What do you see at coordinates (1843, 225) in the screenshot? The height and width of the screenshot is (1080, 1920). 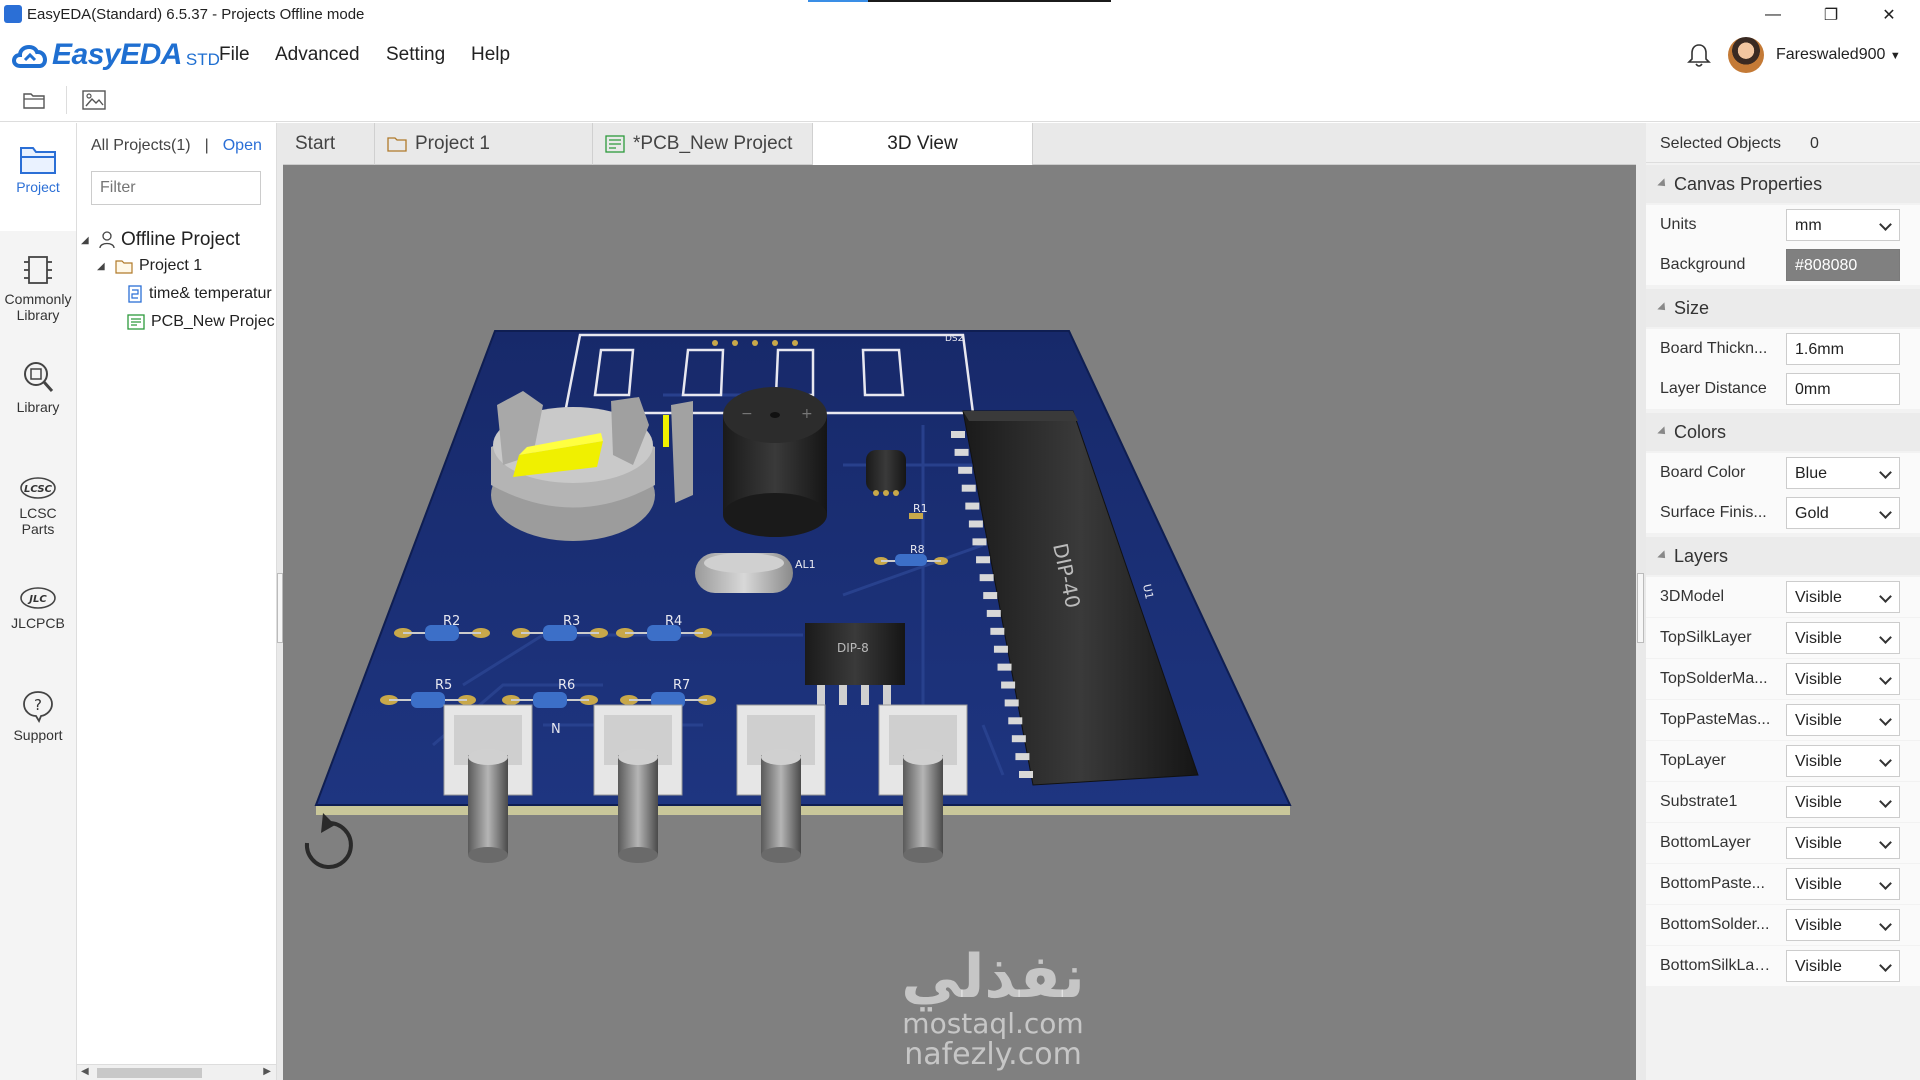 I see `units-select: mm` at bounding box center [1843, 225].